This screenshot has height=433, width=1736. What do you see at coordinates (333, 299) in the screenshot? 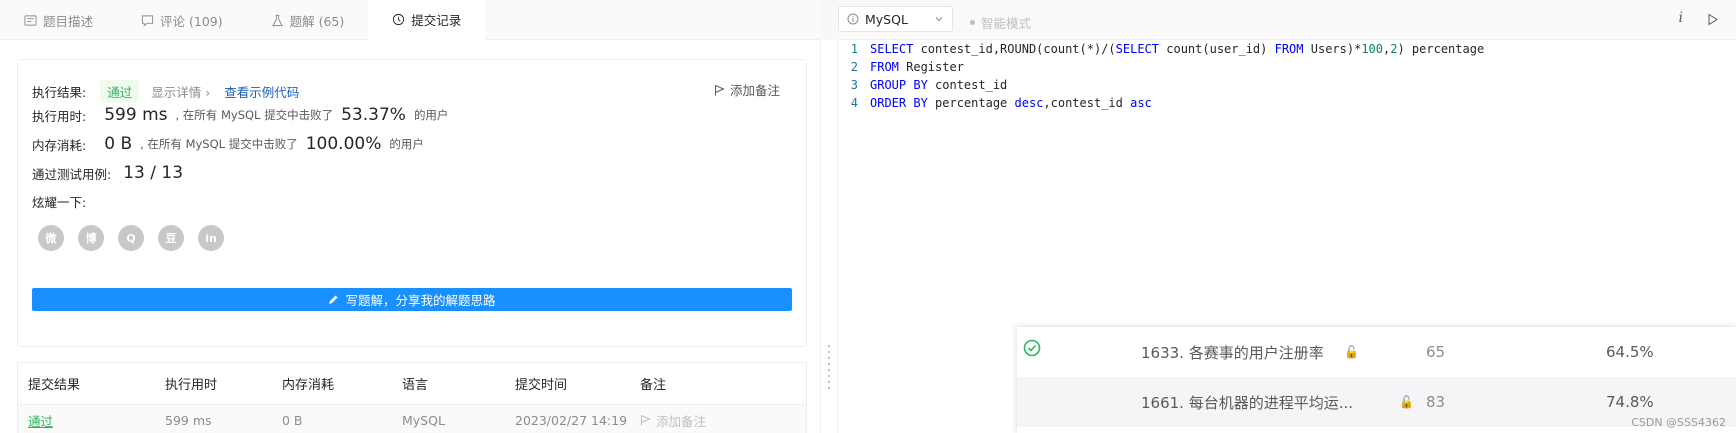
I see `pencil-icon` at bounding box center [333, 299].